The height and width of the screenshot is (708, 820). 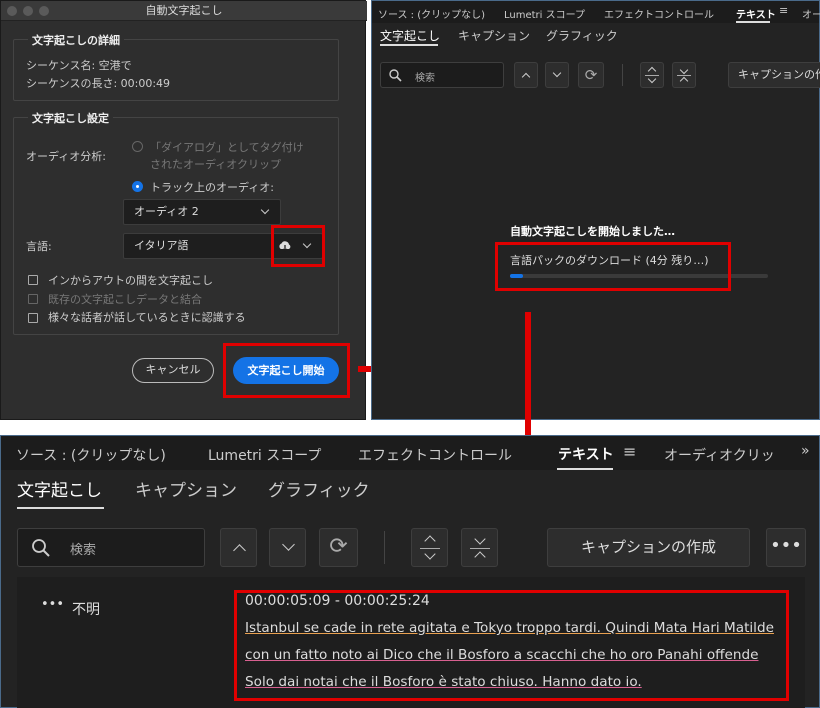 What do you see at coordinates (166, 211) in the screenshot?
I see `track-select-value: オーディオ 2` at bounding box center [166, 211].